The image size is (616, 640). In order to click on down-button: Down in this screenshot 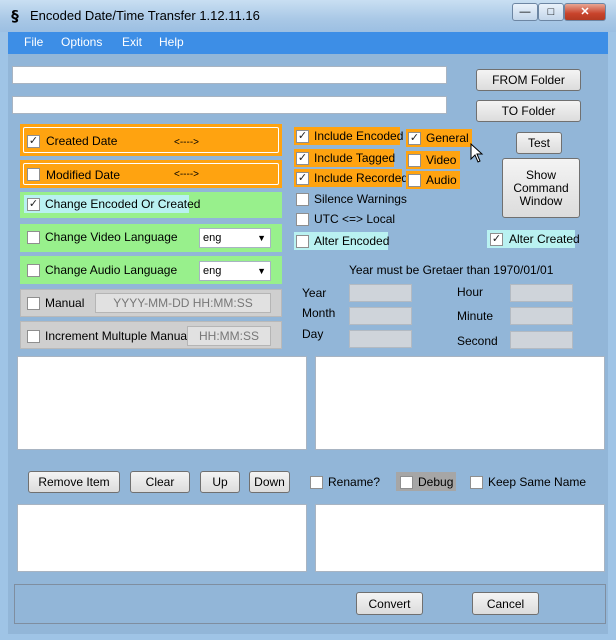, I will do `click(269, 482)`.